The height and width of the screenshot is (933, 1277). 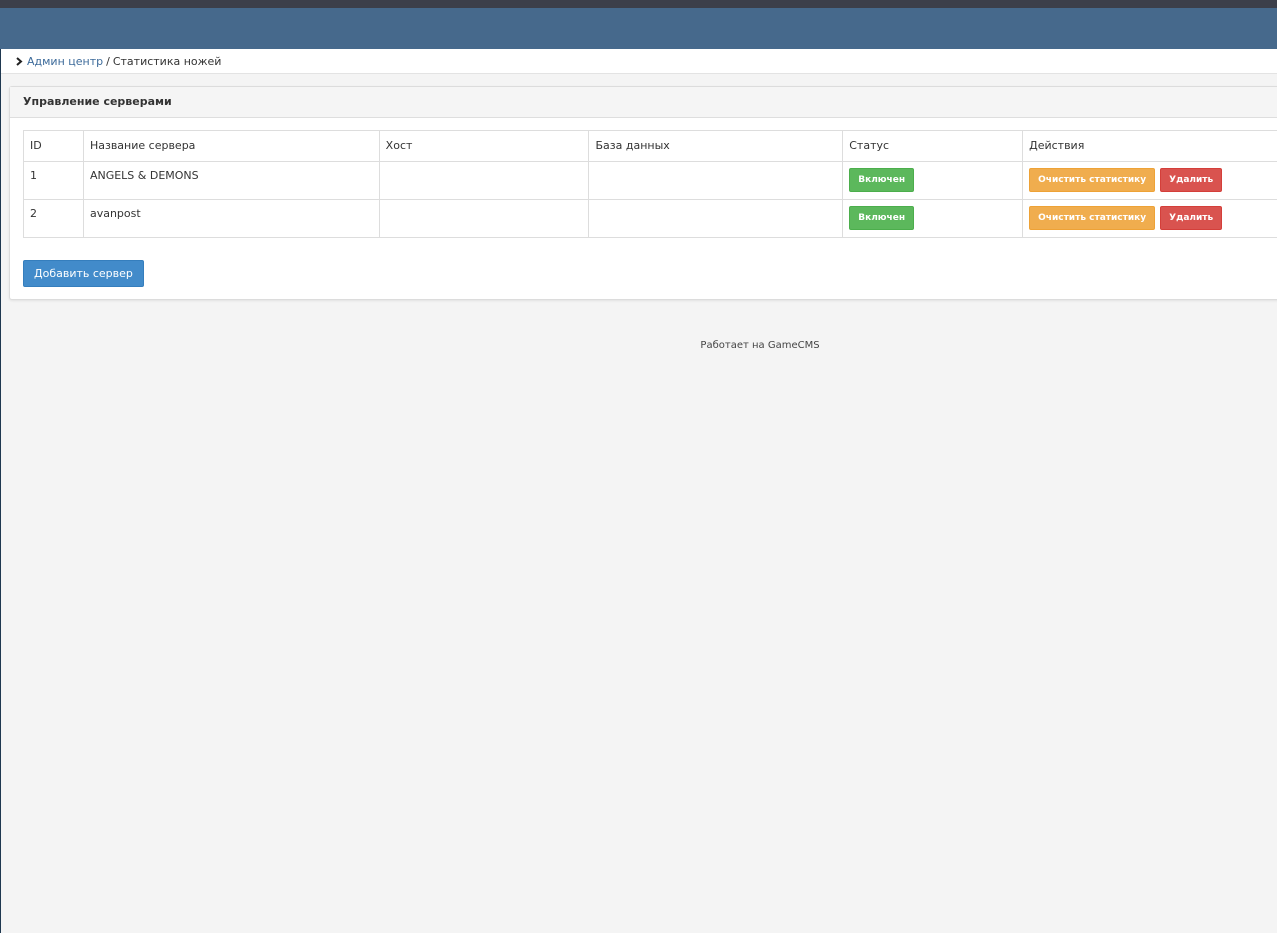 I want to click on cell-server-name: ANGELS & DEMONS, so click(x=231, y=180).